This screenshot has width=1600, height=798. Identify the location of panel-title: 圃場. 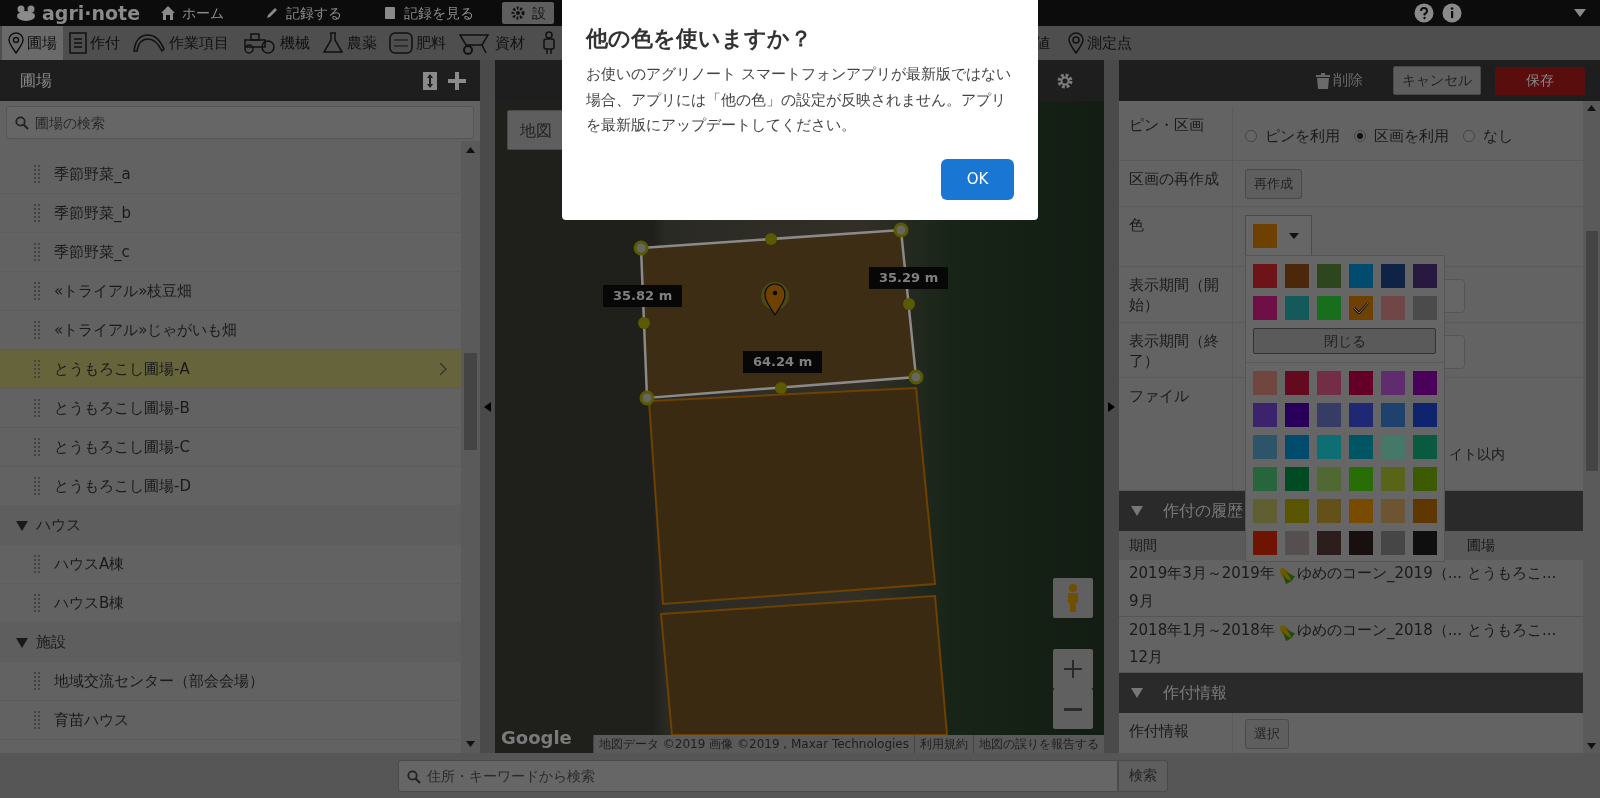
(36, 80).